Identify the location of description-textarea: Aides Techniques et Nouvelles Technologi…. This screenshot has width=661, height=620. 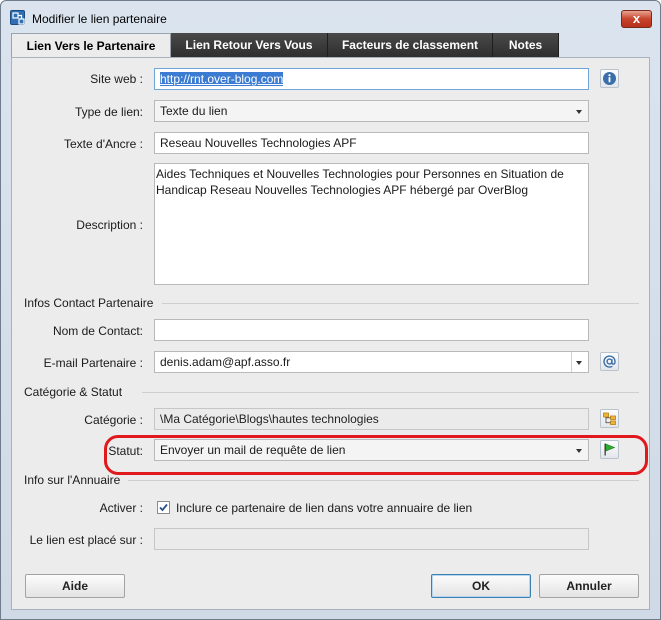
(371, 224).